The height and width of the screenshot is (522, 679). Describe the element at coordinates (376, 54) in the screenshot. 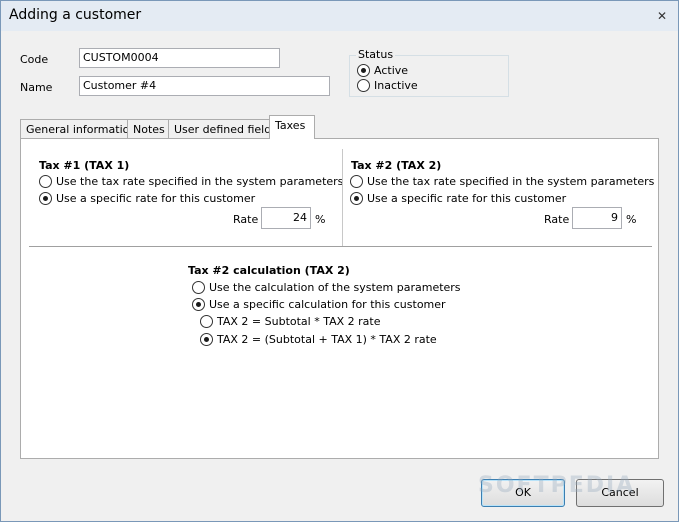

I see `status-legend: Status` at that location.